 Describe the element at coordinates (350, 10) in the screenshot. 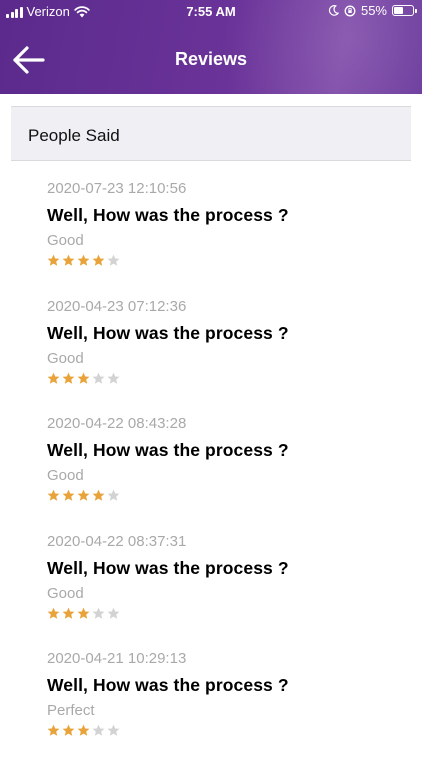

I see `orientation-lock-icon` at that location.